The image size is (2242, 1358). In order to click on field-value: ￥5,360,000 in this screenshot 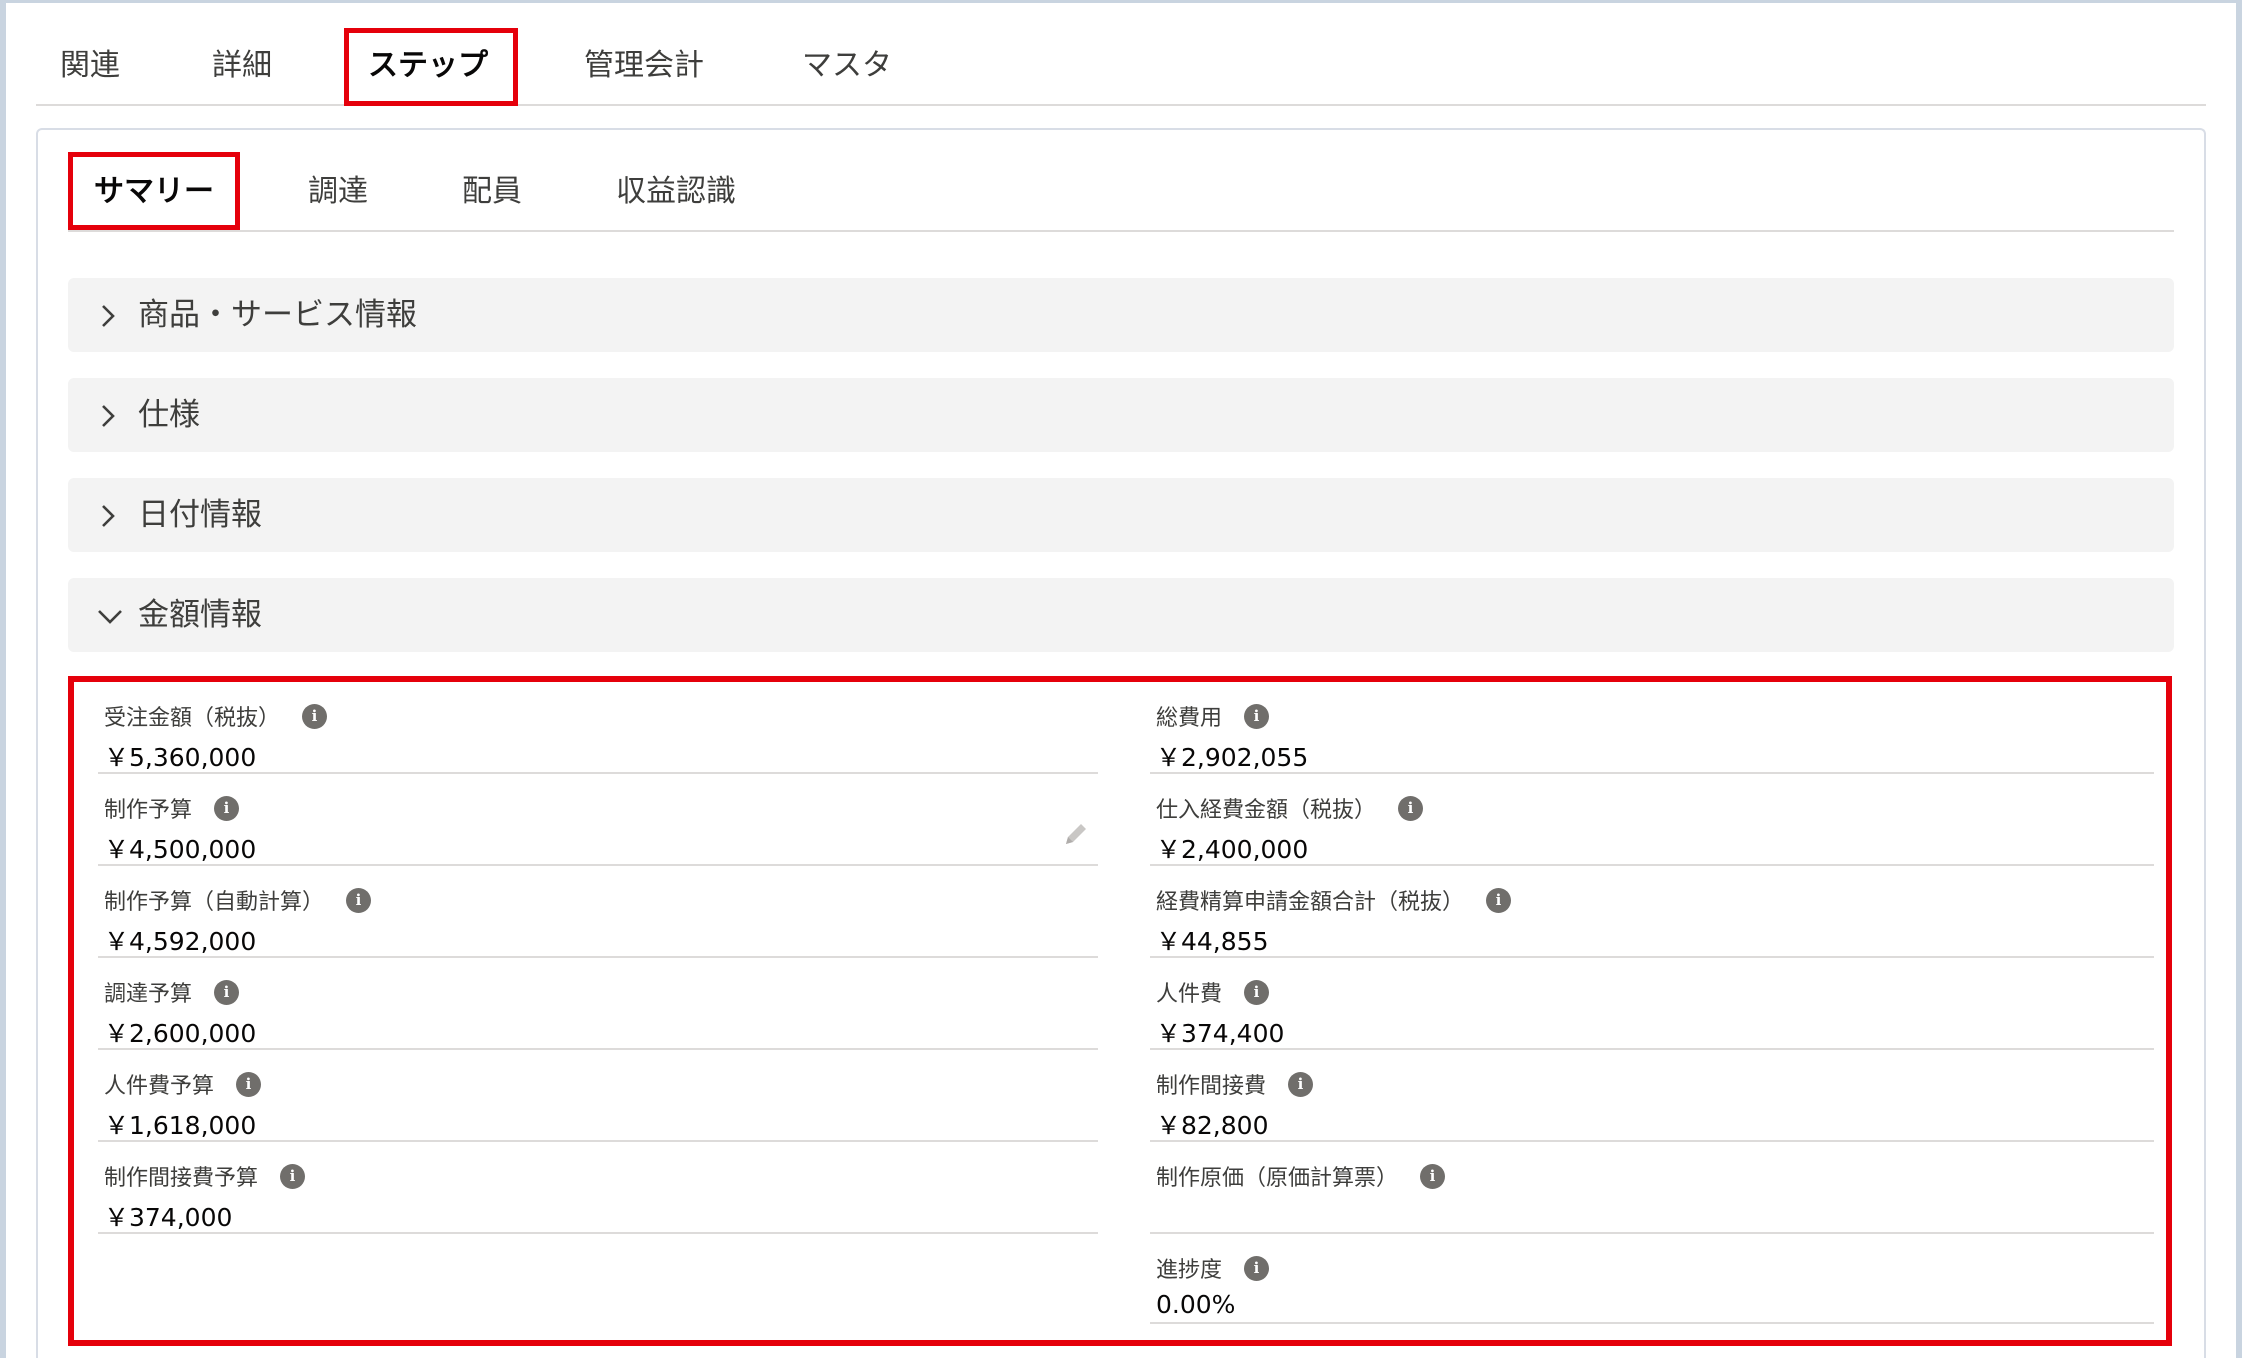, I will do `click(180, 757)`.